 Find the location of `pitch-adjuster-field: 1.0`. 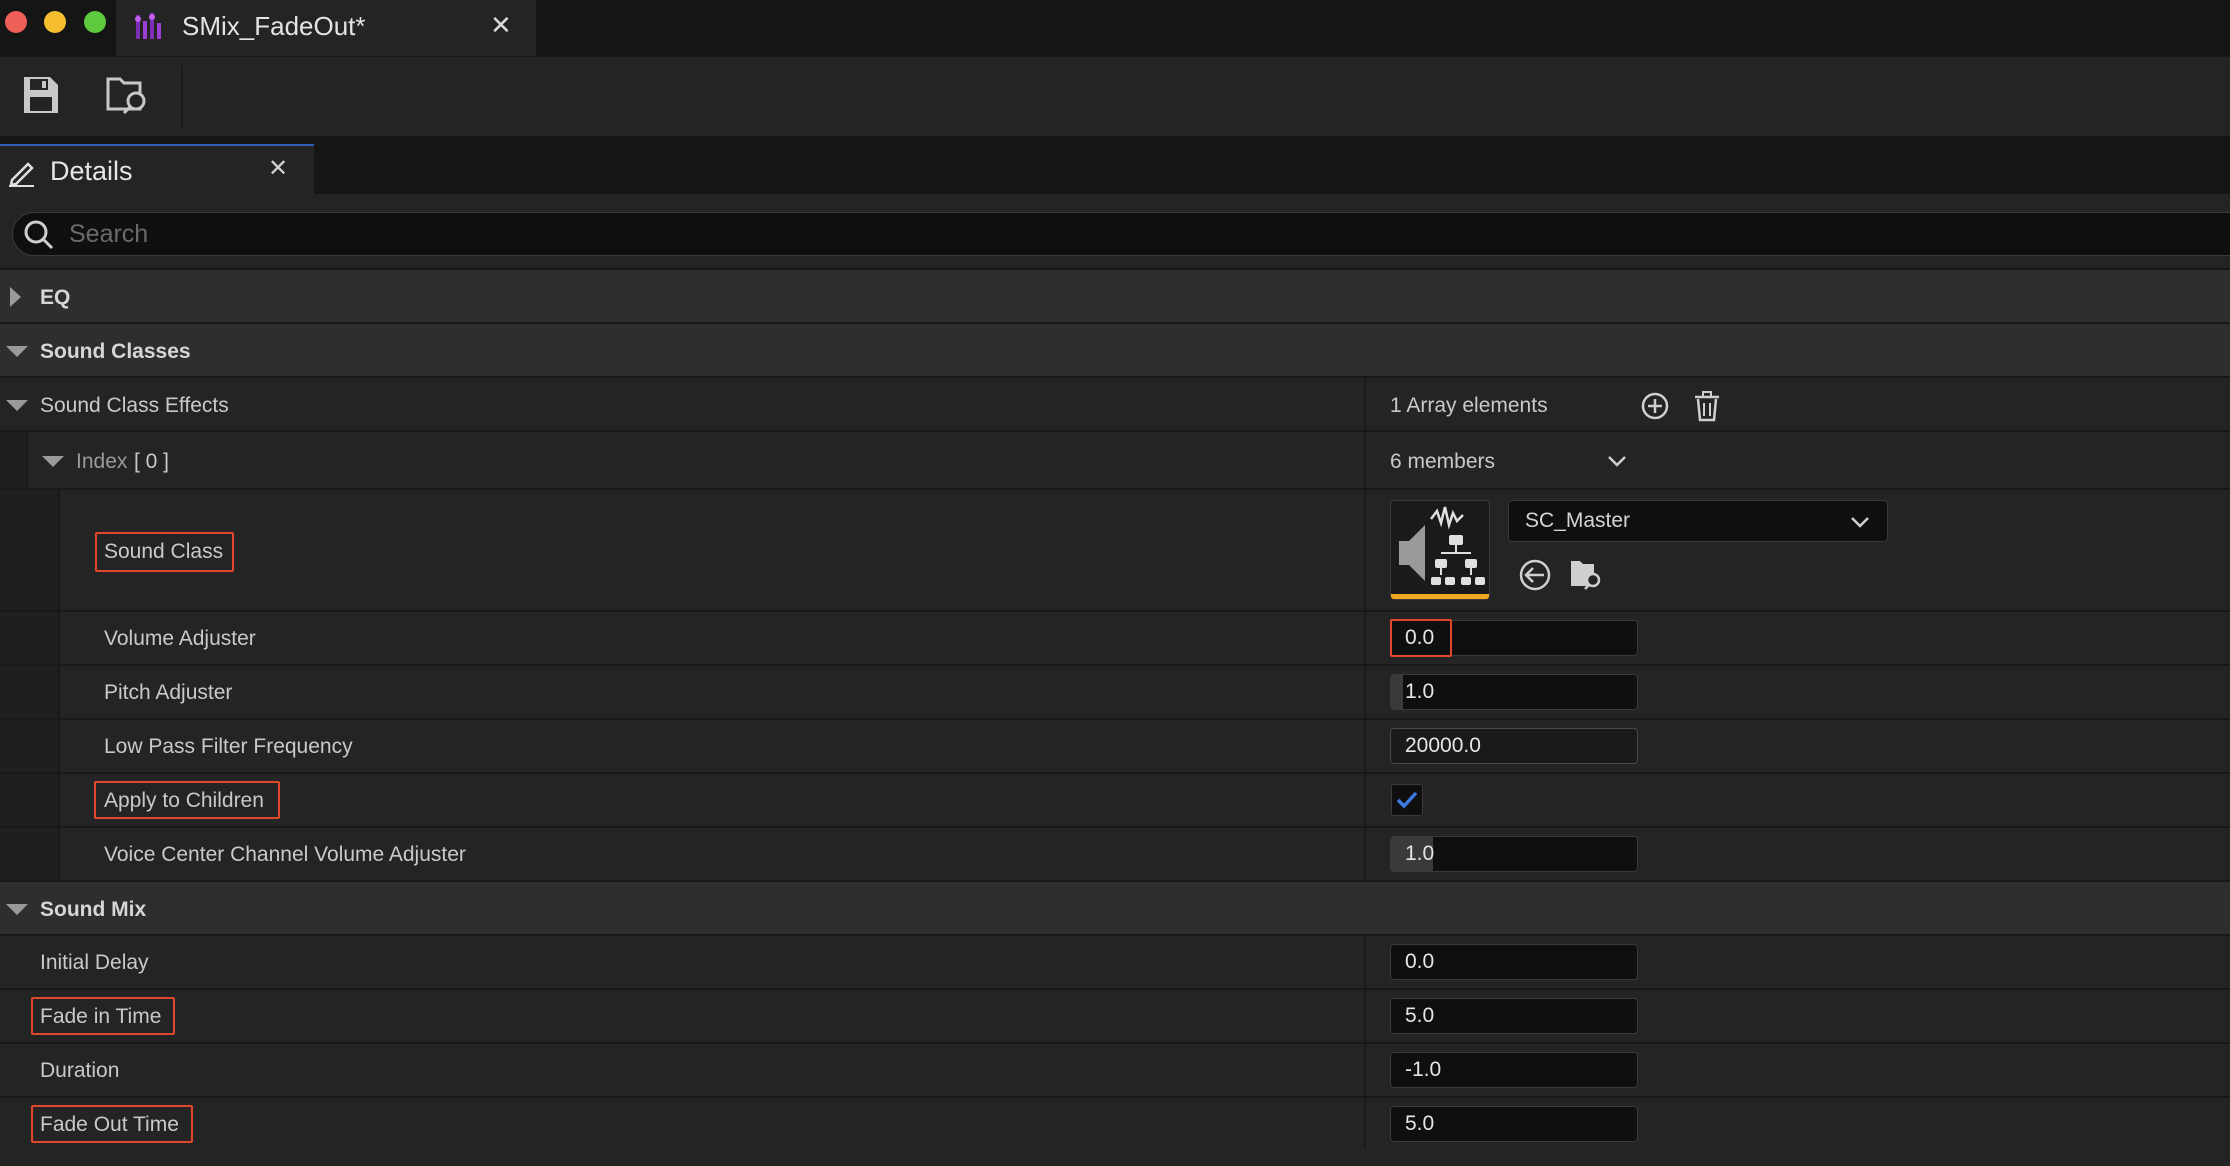

pitch-adjuster-field: 1.0 is located at coordinates (1514, 692).